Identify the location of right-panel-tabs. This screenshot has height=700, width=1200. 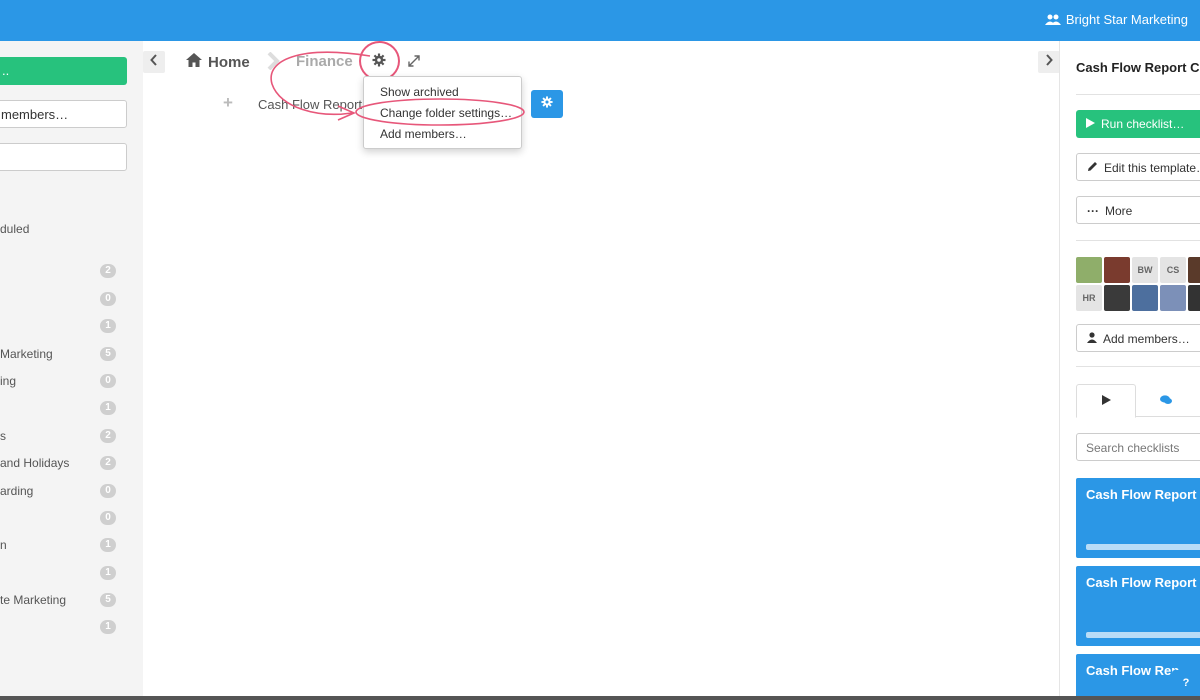
(1138, 401).